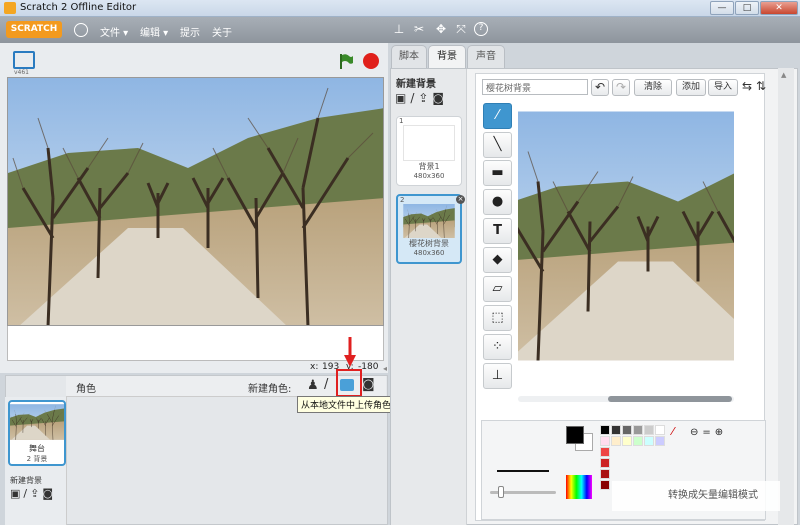 The image size is (800, 525). What do you see at coordinates (270, 389) in the screenshot?
I see `new-sprite-label: 新建角色:` at bounding box center [270, 389].